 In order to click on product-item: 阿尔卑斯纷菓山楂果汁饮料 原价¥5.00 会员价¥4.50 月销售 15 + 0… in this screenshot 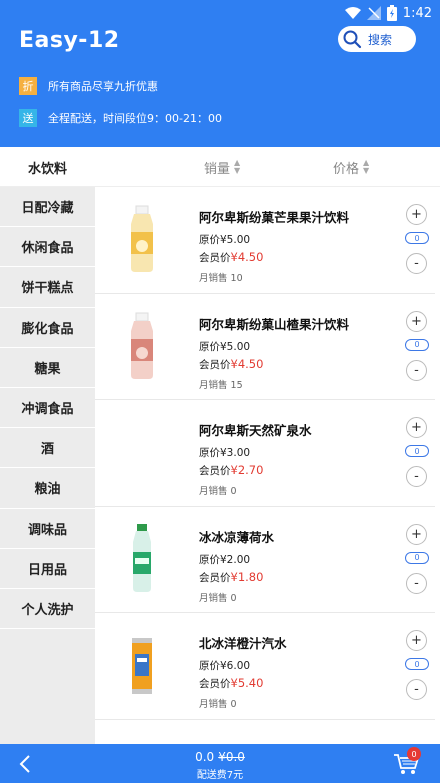, I will do `click(265, 347)`.